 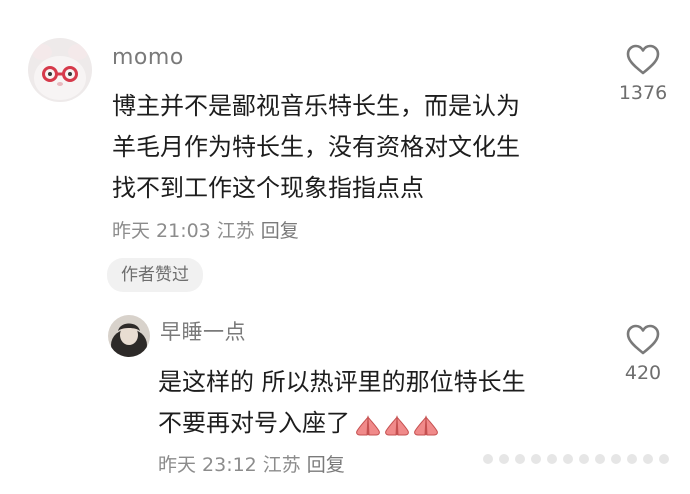 I want to click on comment-like: 1376, so click(x=643, y=73).